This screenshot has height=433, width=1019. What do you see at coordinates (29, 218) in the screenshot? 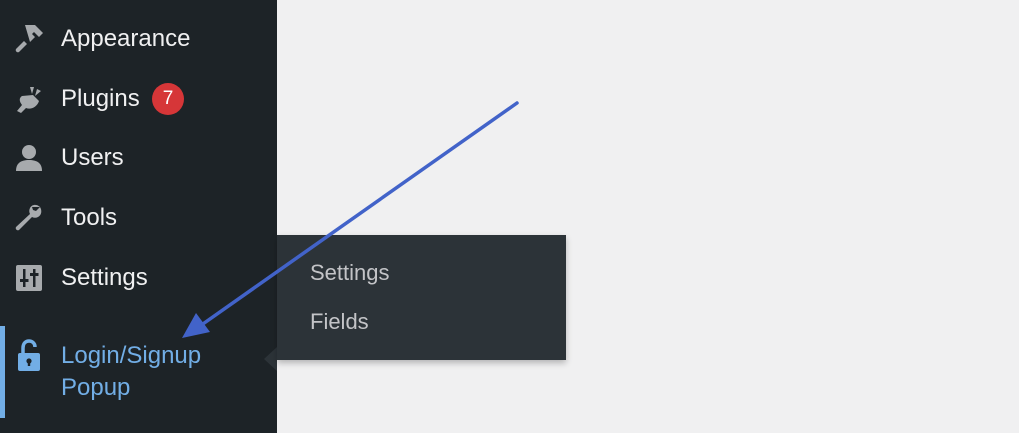
I see `wrench-icon` at bounding box center [29, 218].